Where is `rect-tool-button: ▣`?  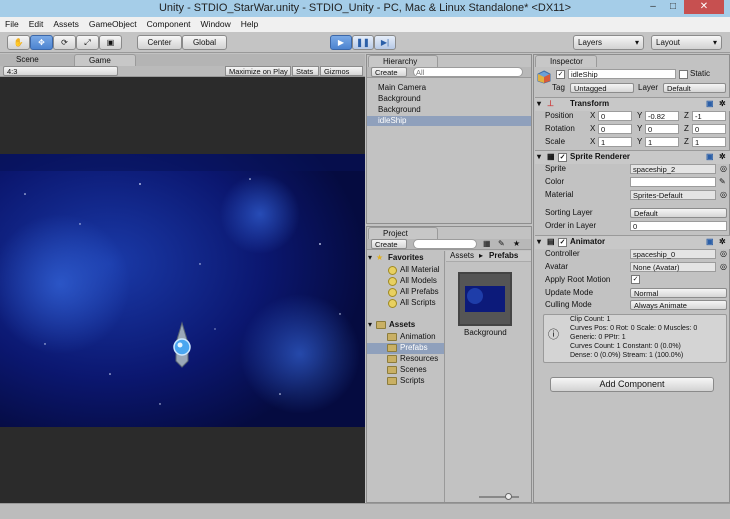
rect-tool-button: ▣ is located at coordinates (110, 42).